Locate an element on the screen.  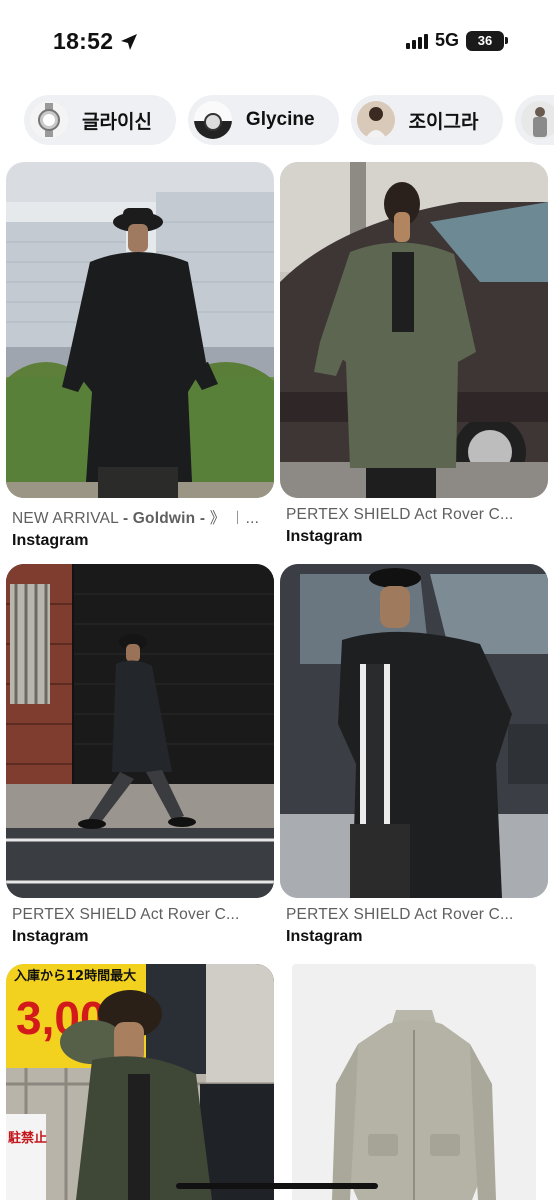
chip-label: 조이그라 is located at coordinates (443, 122).